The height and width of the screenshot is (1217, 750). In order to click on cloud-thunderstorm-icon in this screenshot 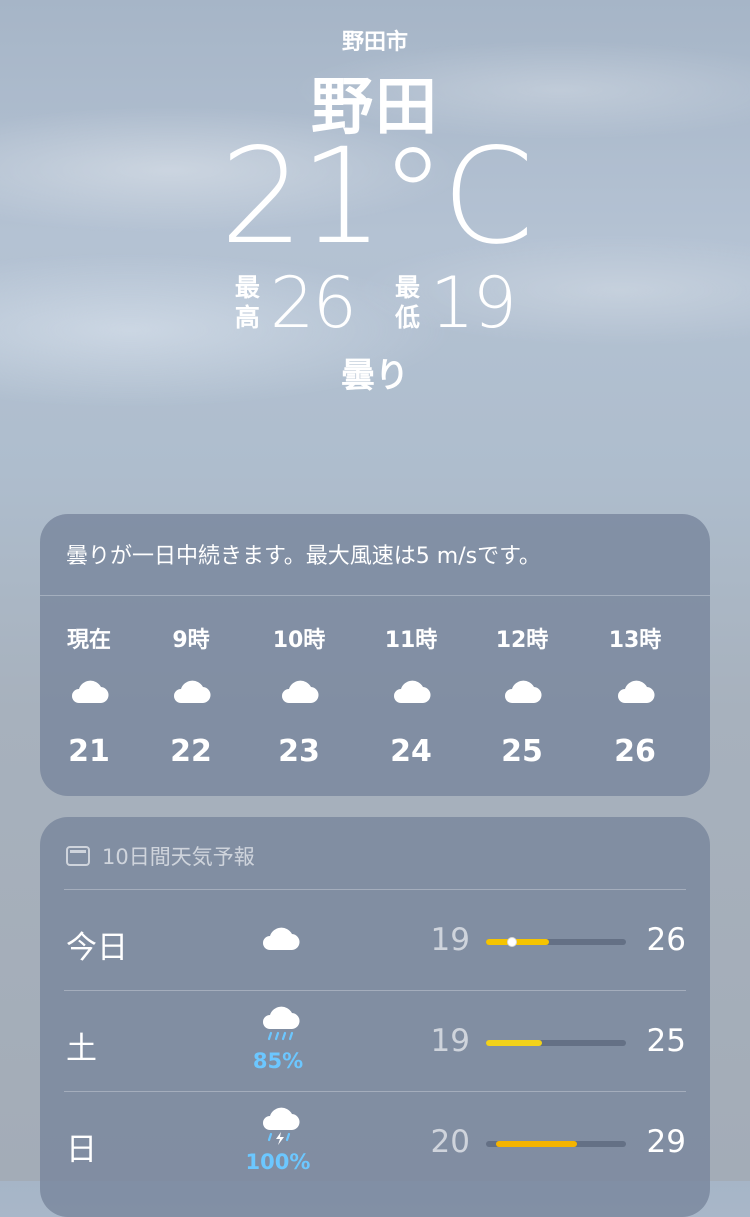, I will do `click(281, 1126)`.